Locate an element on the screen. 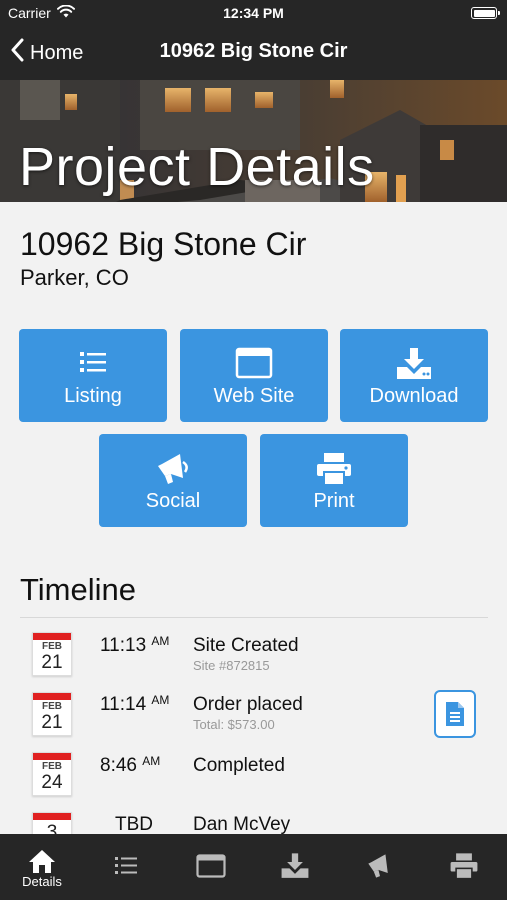 Image resolution: width=507 pixels, height=900 pixels. street-address: 10962 Big Stone Cir is located at coordinates (163, 244).